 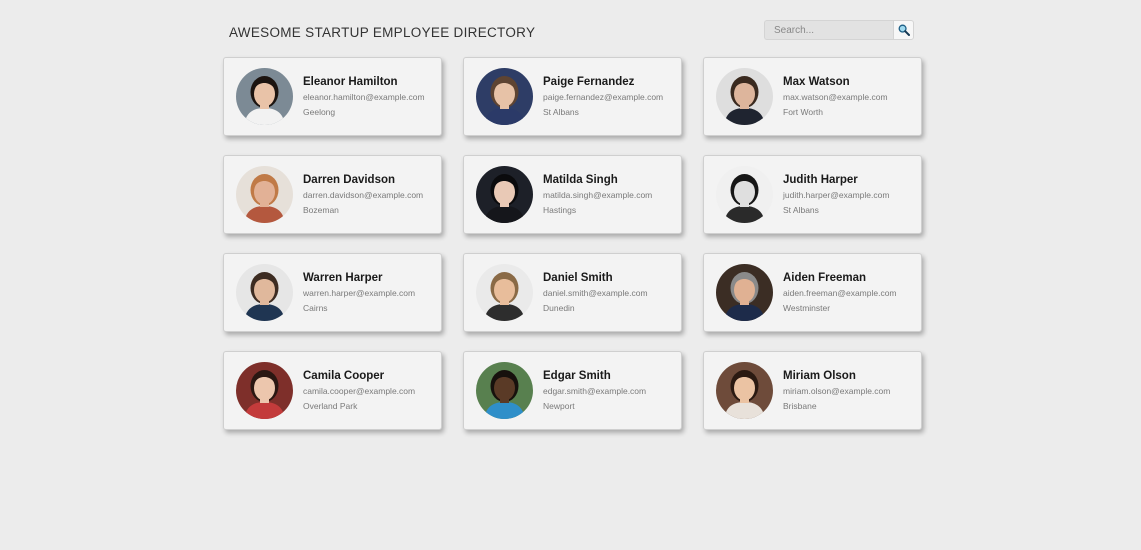 I want to click on employee-name: Max Watson, so click(x=816, y=81).